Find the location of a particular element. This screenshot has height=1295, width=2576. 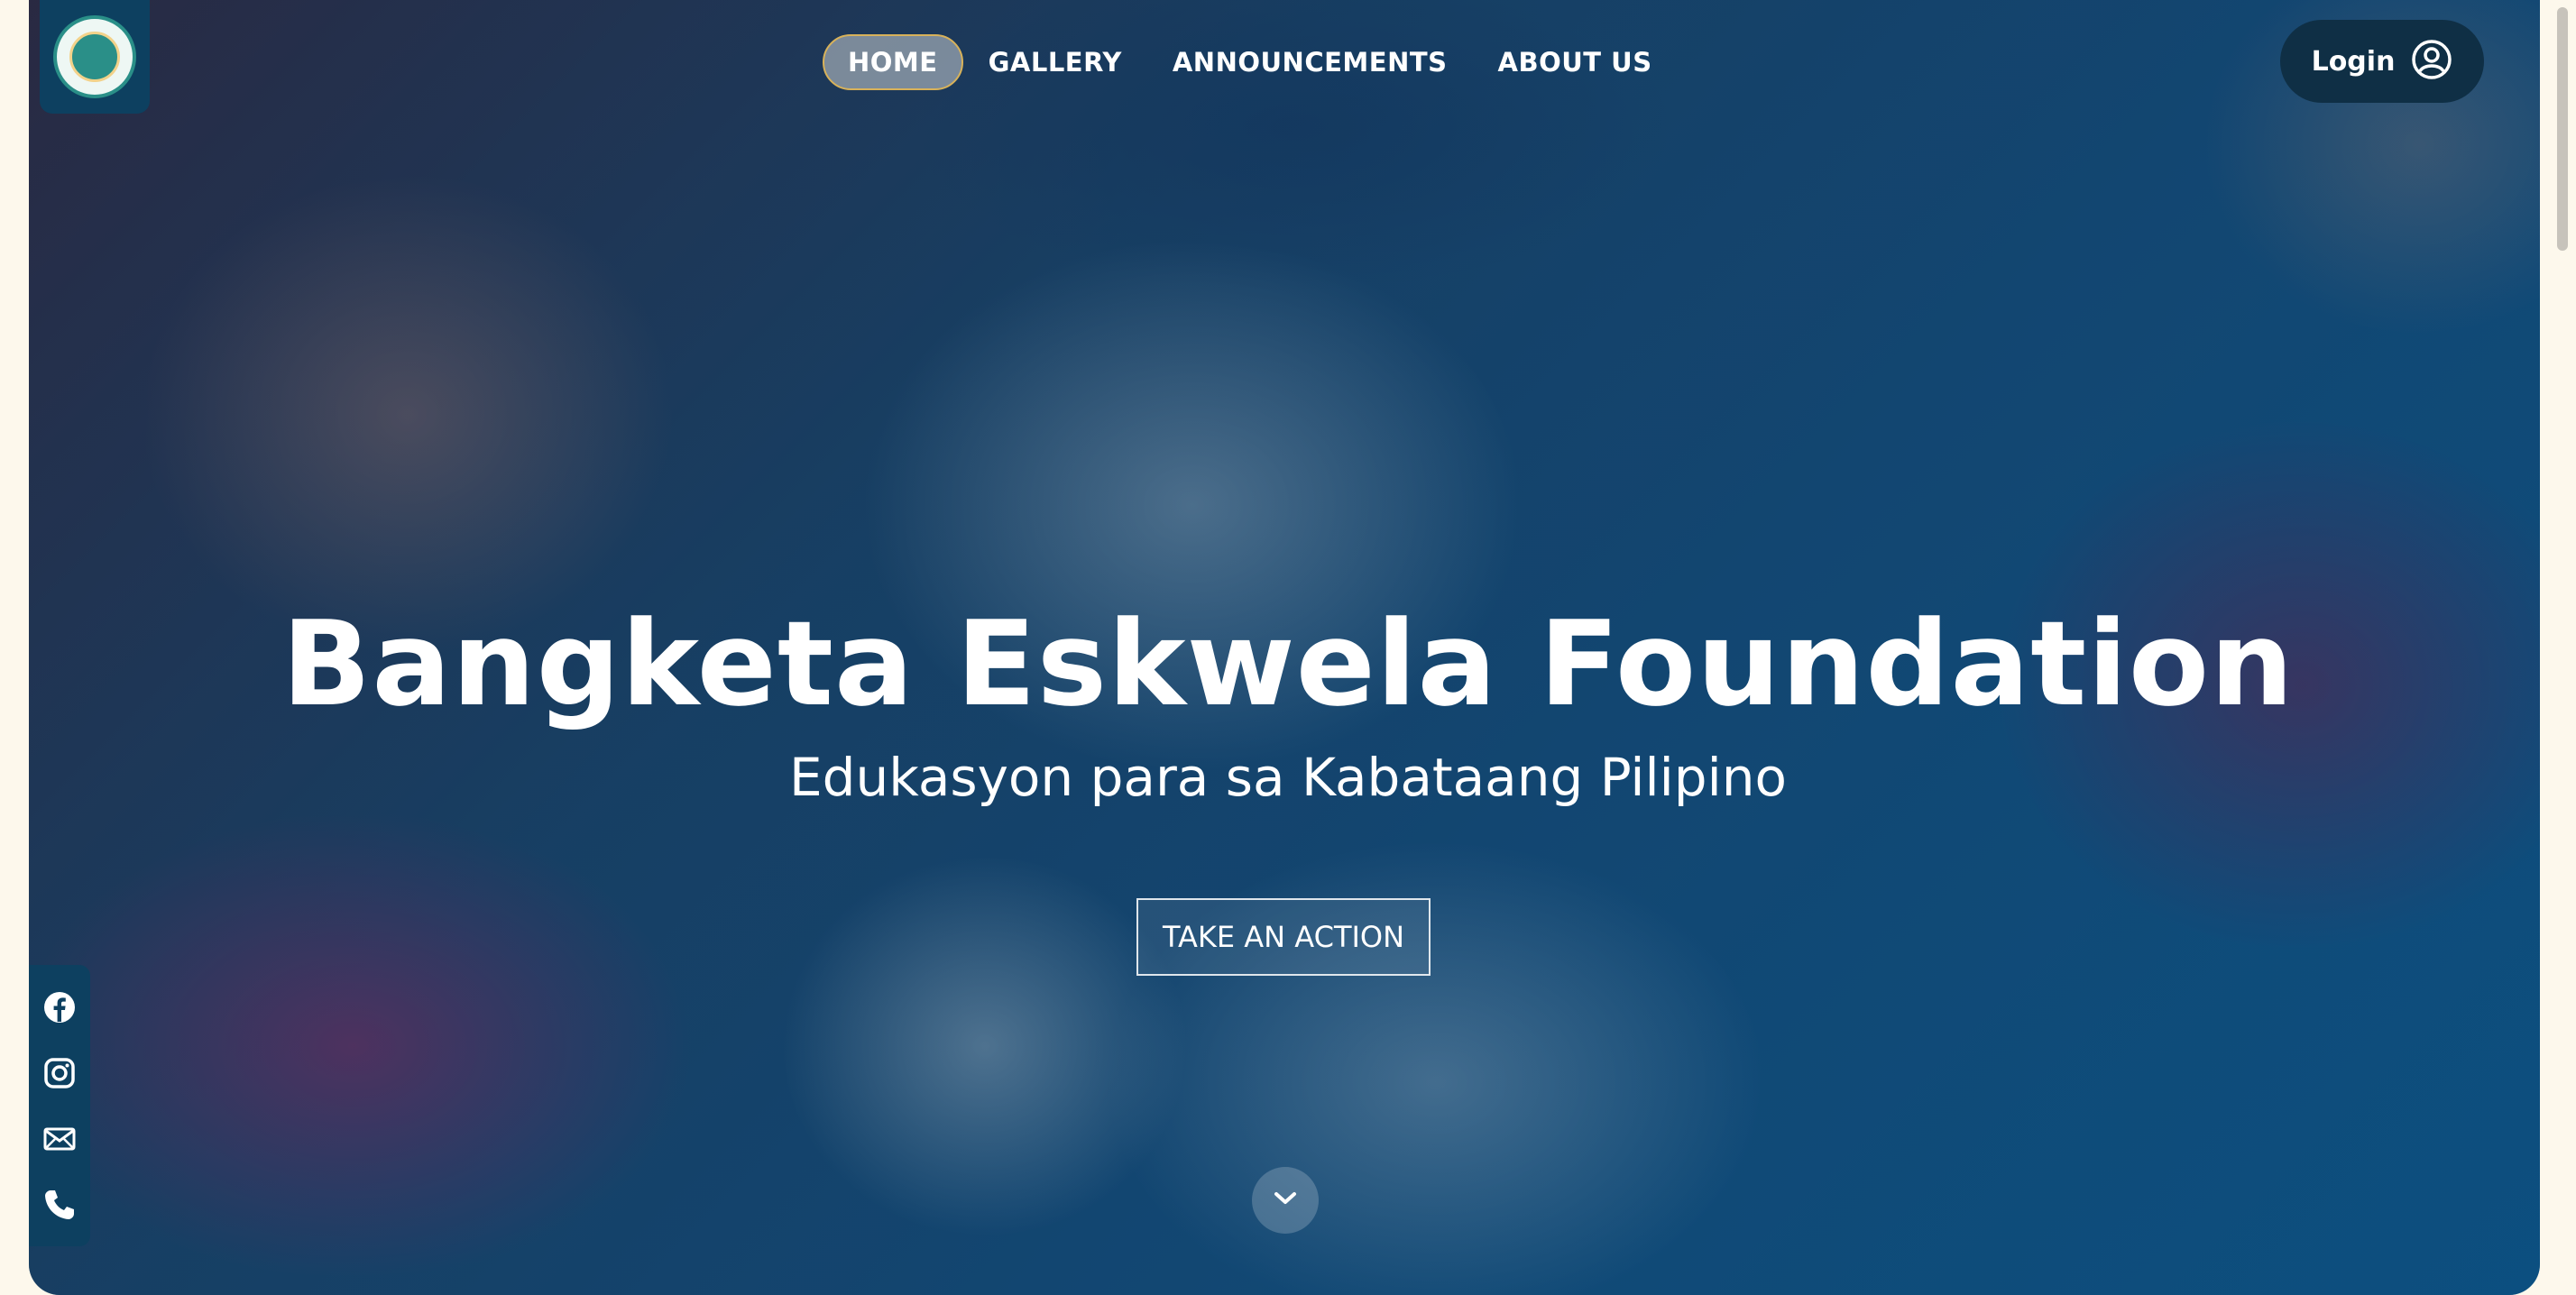

user-circle-icon is located at coordinates (2431, 62).